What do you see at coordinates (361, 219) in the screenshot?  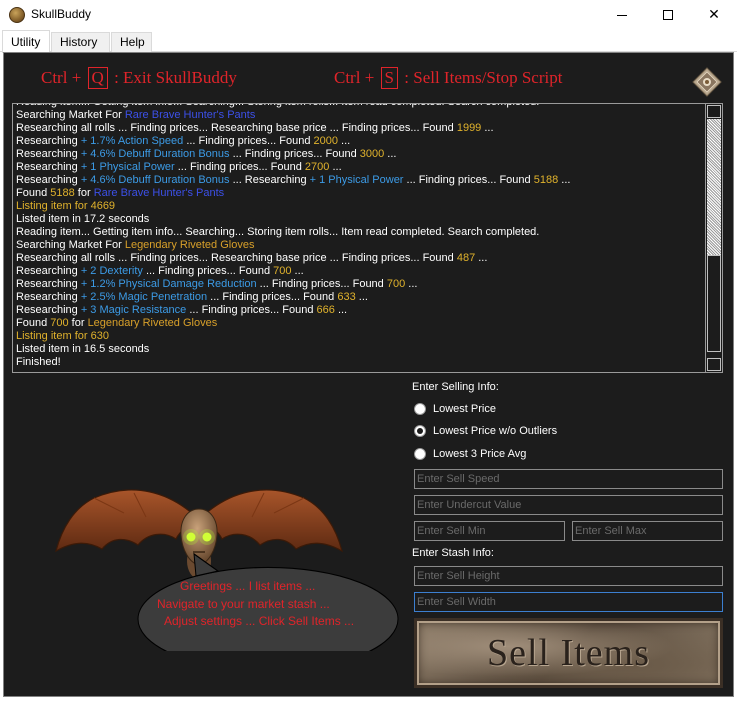 I see `log-line: Listed item in 17.2 seconds` at bounding box center [361, 219].